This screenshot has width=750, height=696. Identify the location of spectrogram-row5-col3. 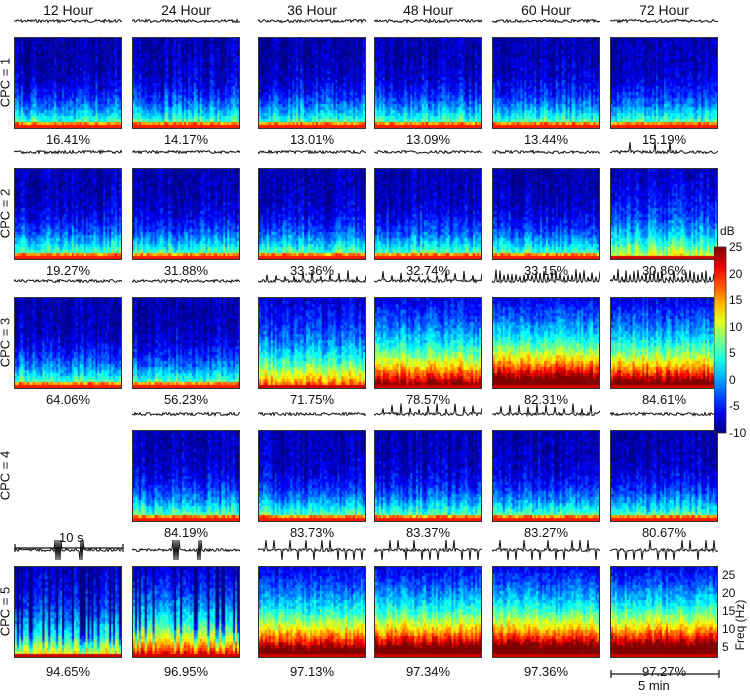
(312, 612).